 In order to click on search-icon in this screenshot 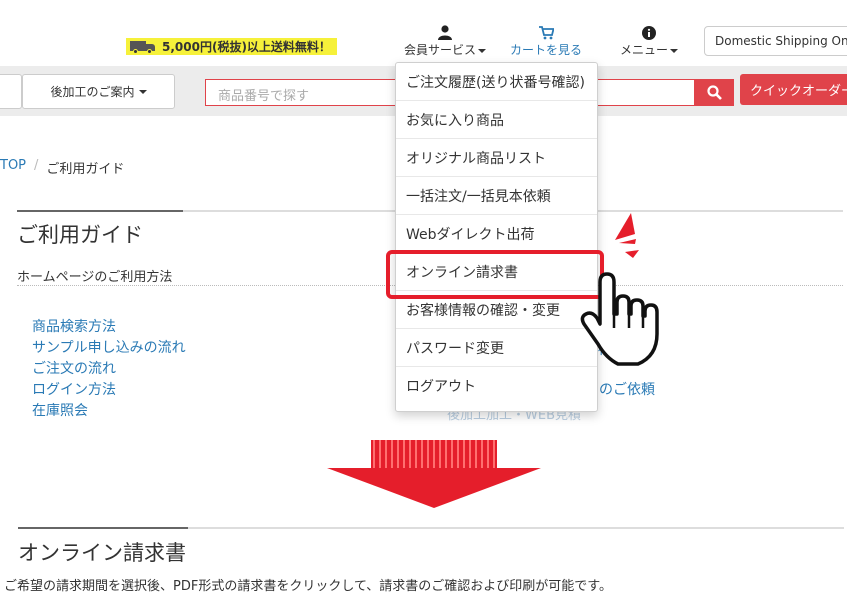, I will do `click(714, 92)`.